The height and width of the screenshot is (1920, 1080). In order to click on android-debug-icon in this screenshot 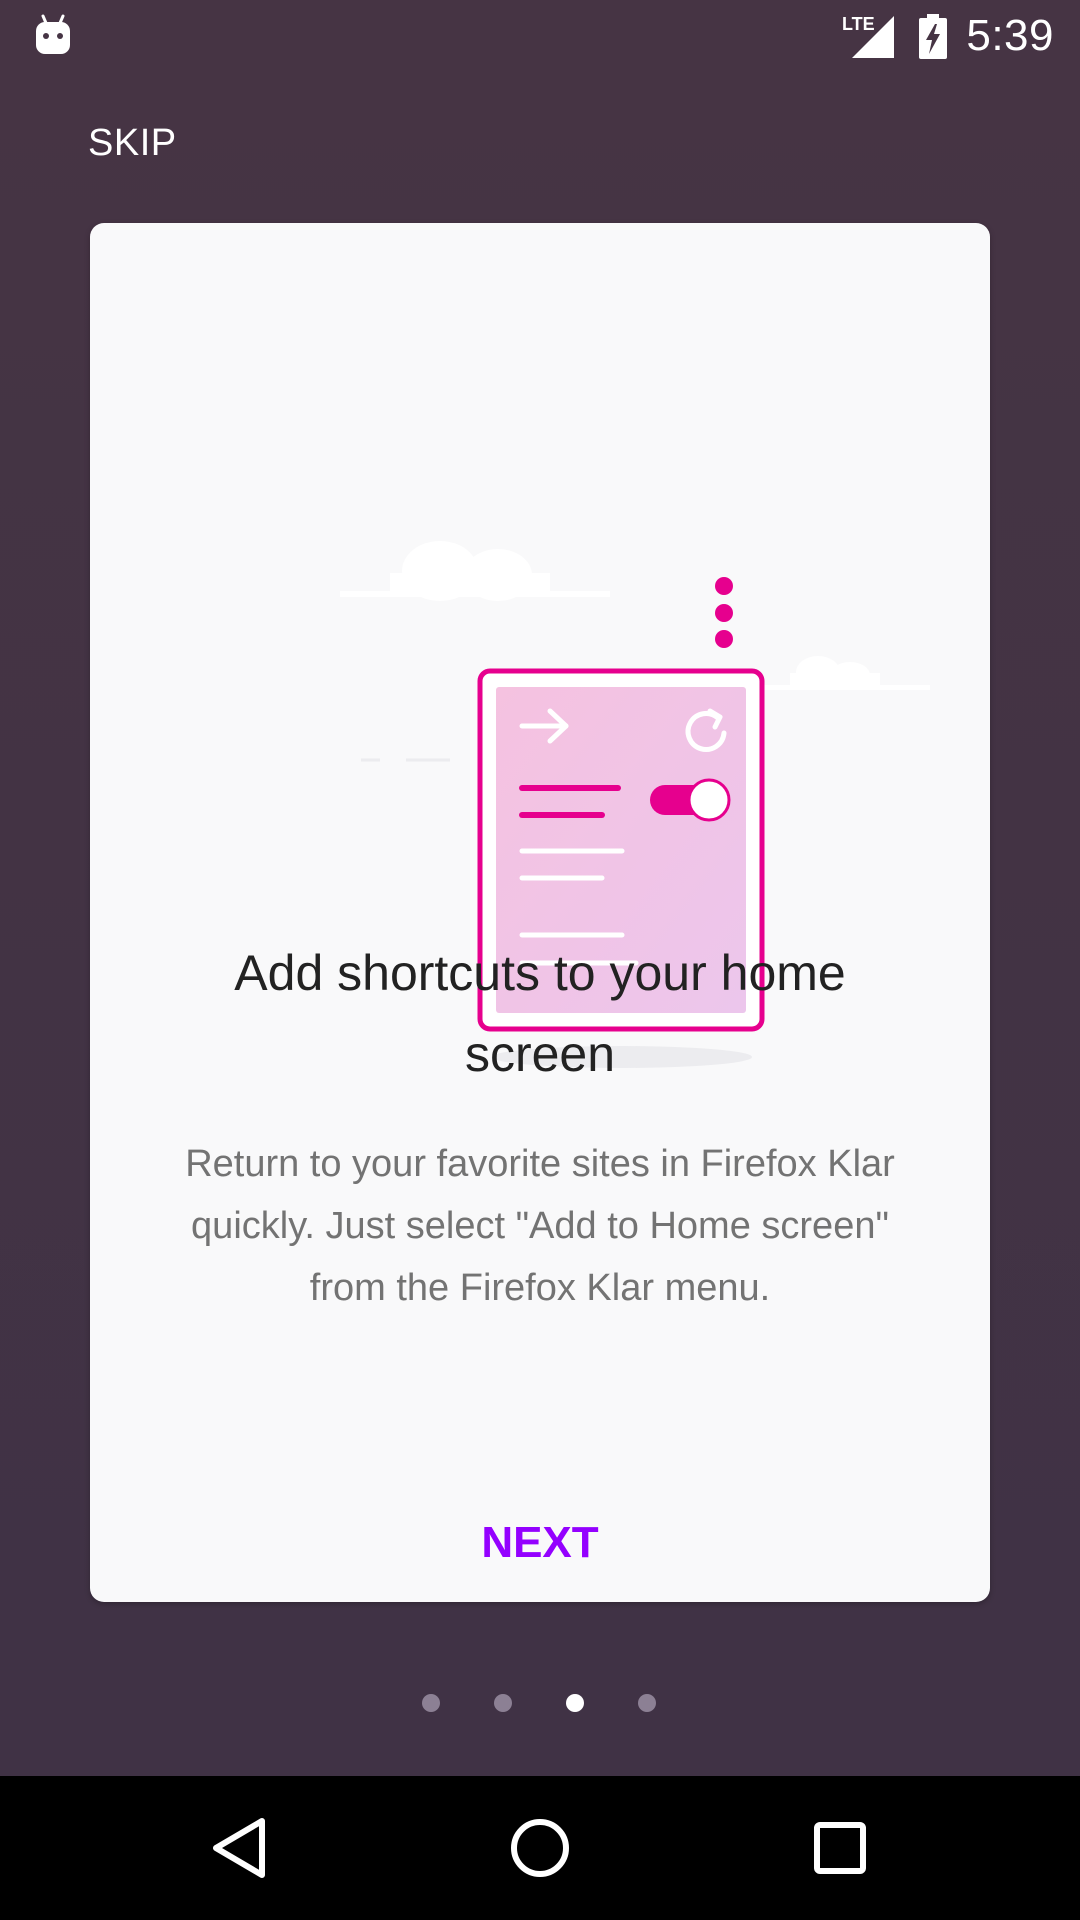, I will do `click(53, 34)`.